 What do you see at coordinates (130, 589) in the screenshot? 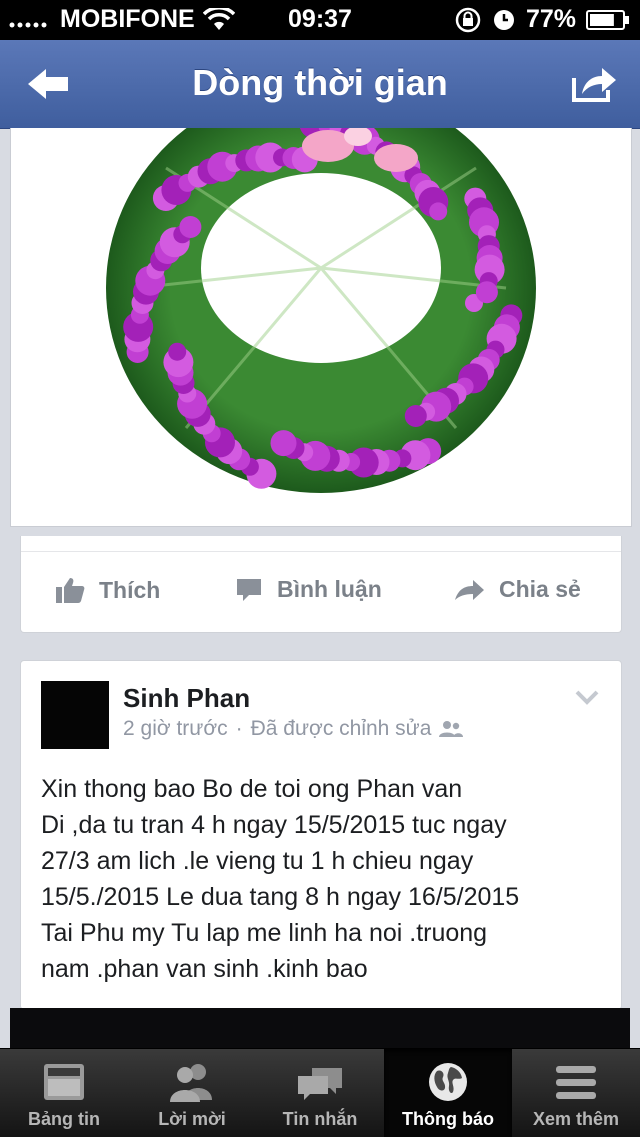
I see `like-label: Thích` at bounding box center [130, 589].